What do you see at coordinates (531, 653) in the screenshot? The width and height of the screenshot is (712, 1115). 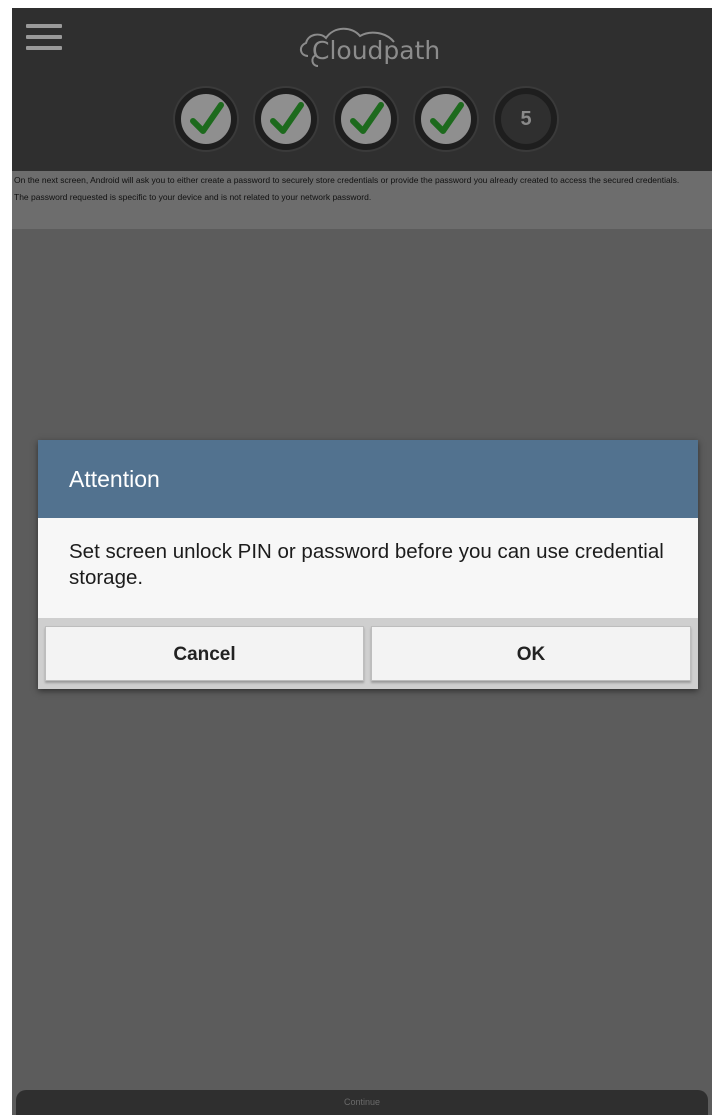 I see `ok-button: OK` at bounding box center [531, 653].